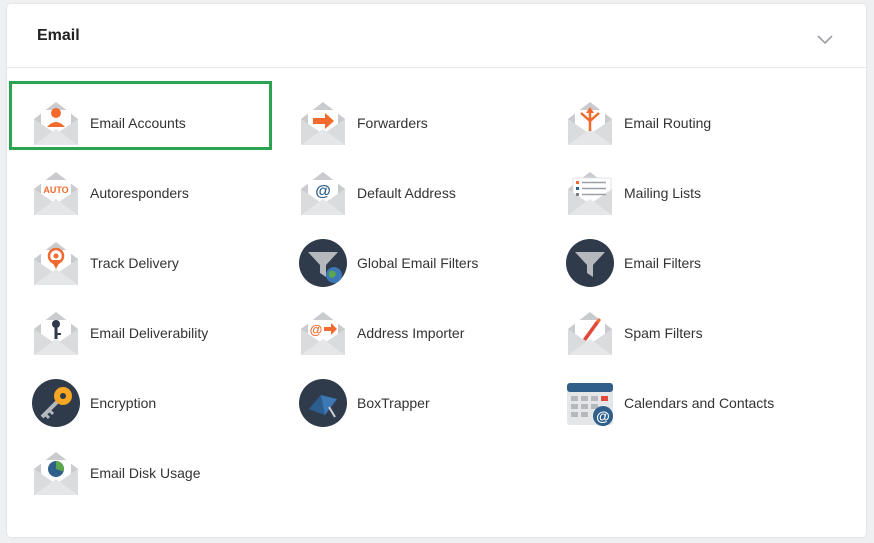 This screenshot has width=874, height=543. I want to click on forwarders-icon, so click(323, 123).